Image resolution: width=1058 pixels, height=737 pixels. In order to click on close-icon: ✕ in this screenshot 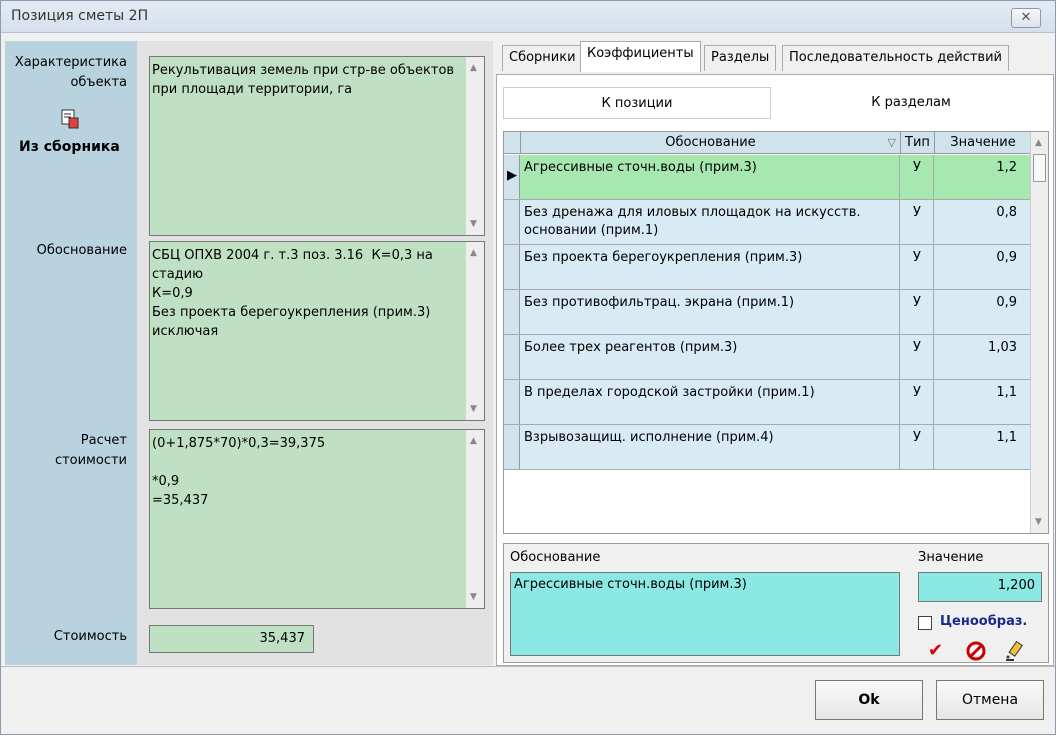, I will do `click(1026, 17)`.